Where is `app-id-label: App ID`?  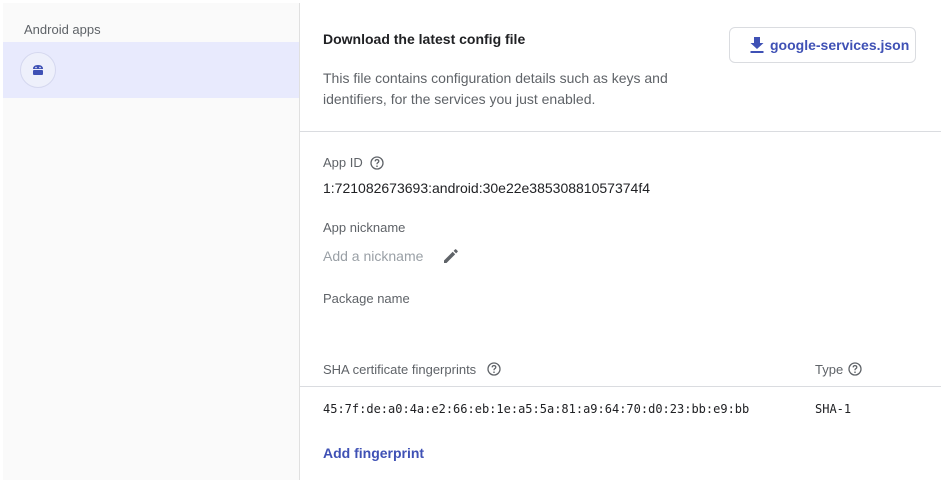 app-id-label: App ID is located at coordinates (343, 162).